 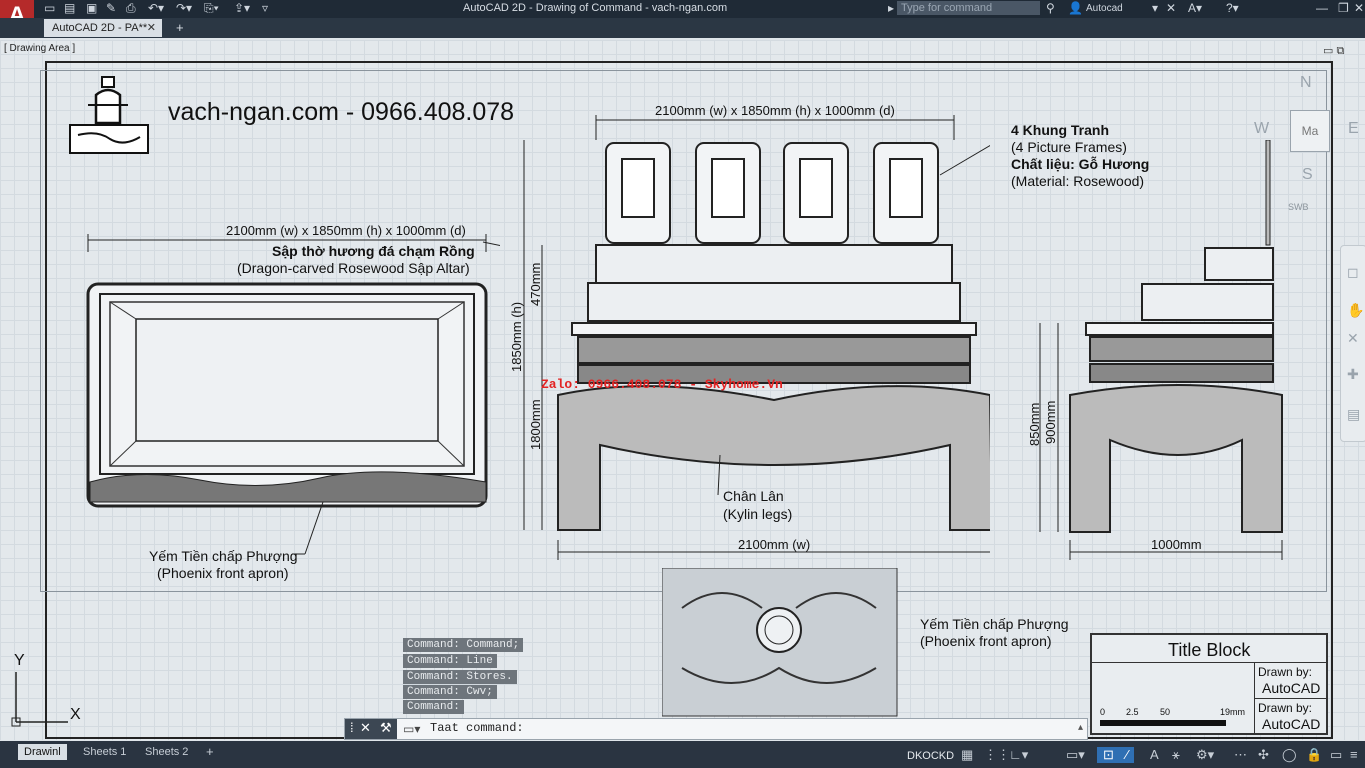 What do you see at coordinates (223, 556) in the screenshot?
I see `left-apron-vi: Yếm Tiền chấp Phượng` at bounding box center [223, 556].